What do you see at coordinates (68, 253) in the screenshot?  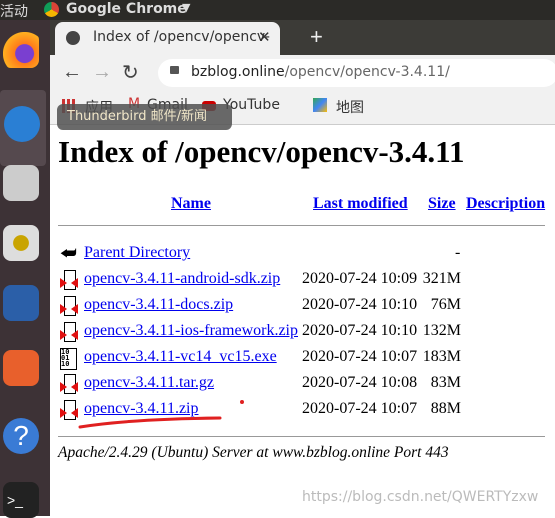 I see `back-arrow-icon: ⮨` at bounding box center [68, 253].